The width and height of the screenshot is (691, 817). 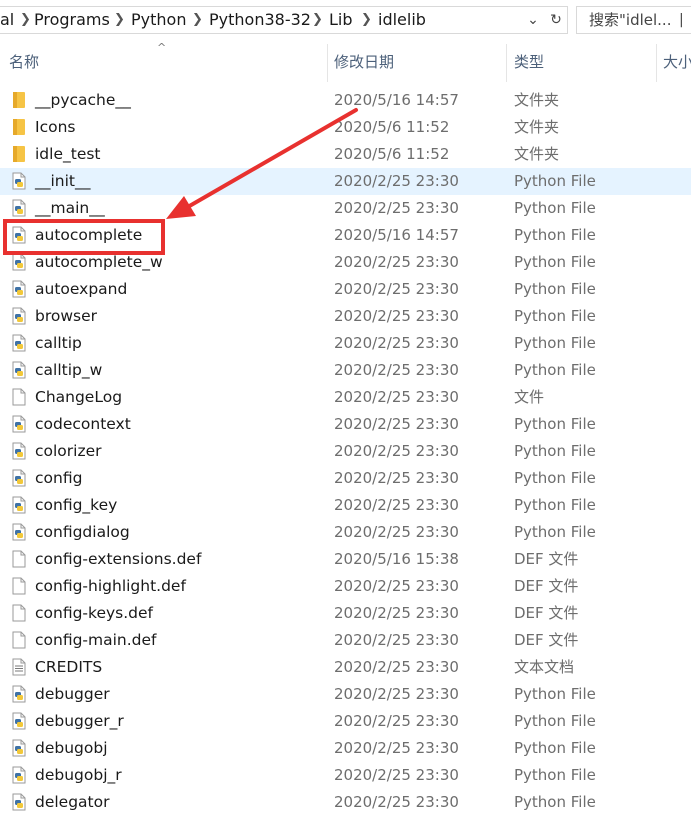 I want to click on breadcrumb-item: Python38-32, so click(x=260, y=20).